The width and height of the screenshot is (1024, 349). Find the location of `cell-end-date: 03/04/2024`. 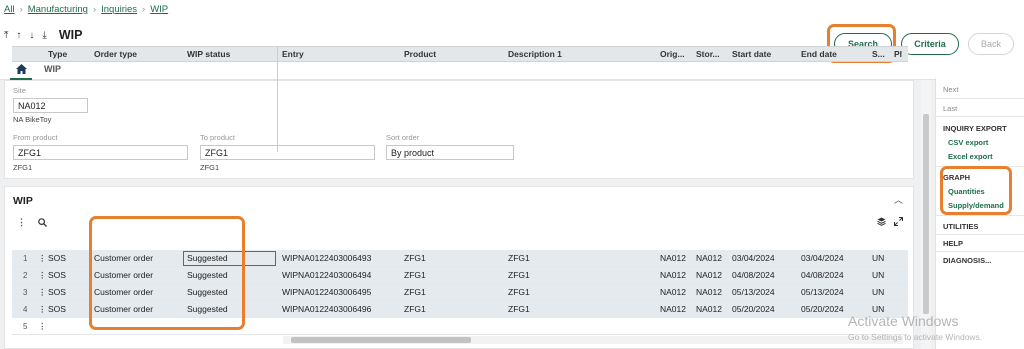

cell-end-date: 03/04/2024 is located at coordinates (822, 258).